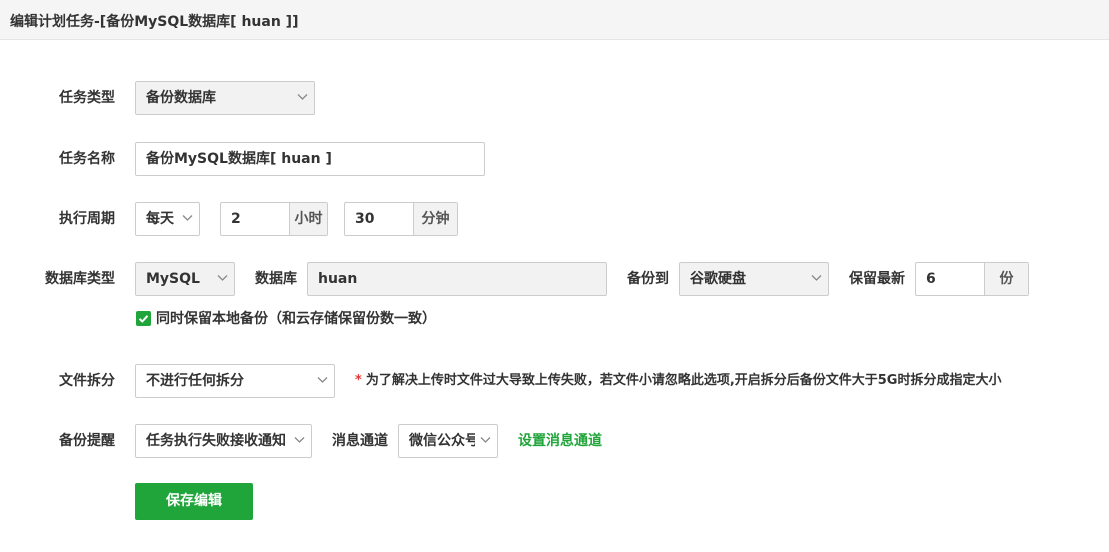  I want to click on split-label: 文件拆分, so click(87, 381).